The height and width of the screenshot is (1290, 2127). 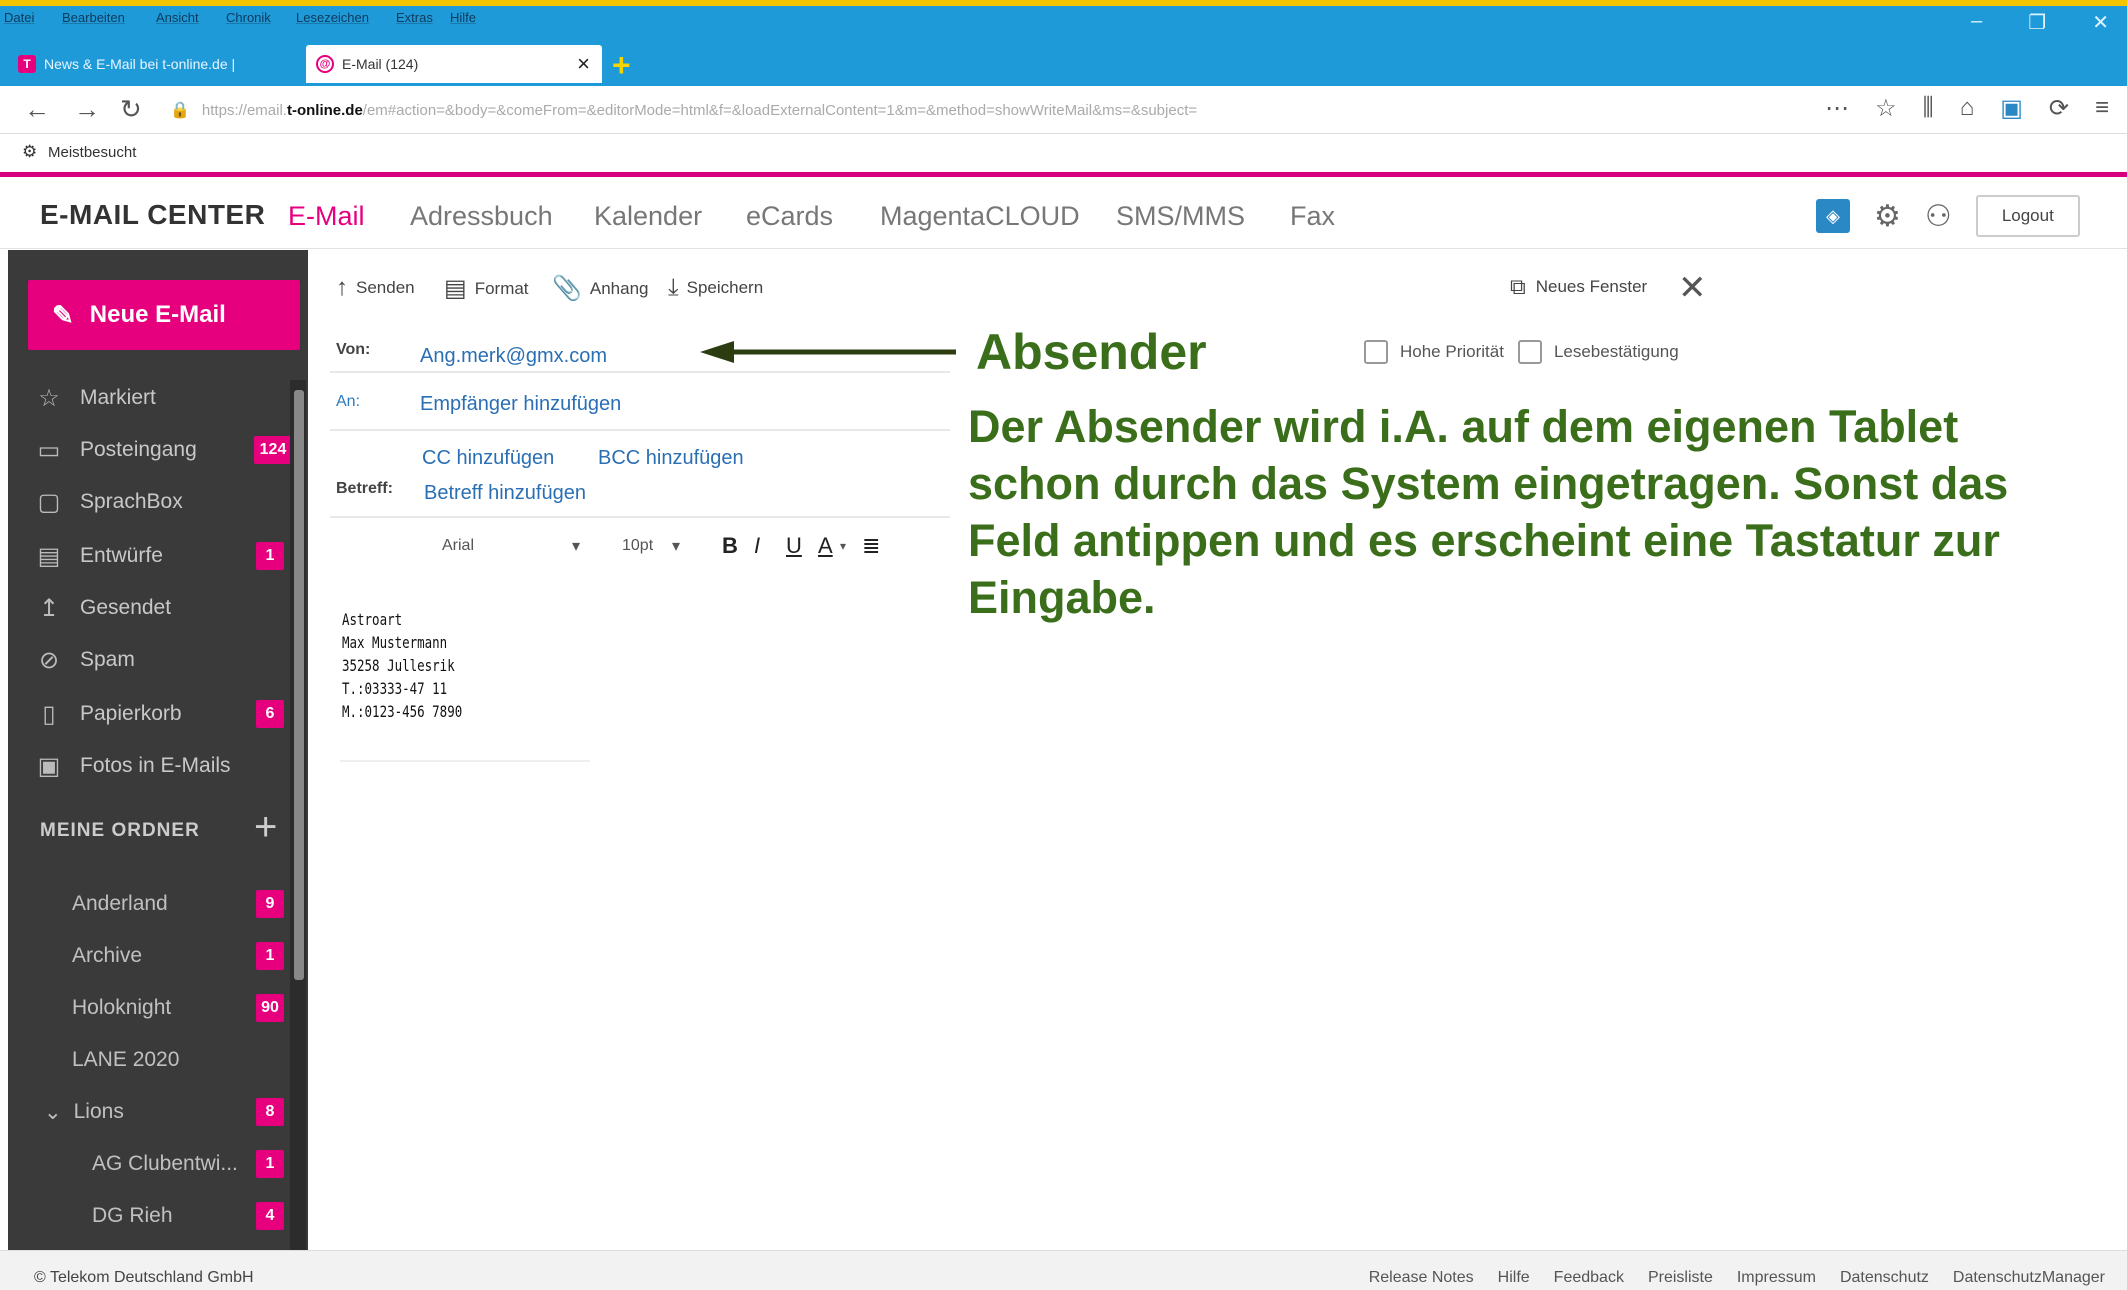 What do you see at coordinates (159, 398) in the screenshot?
I see `sidebar-item-markiert: ☆ Markiert` at bounding box center [159, 398].